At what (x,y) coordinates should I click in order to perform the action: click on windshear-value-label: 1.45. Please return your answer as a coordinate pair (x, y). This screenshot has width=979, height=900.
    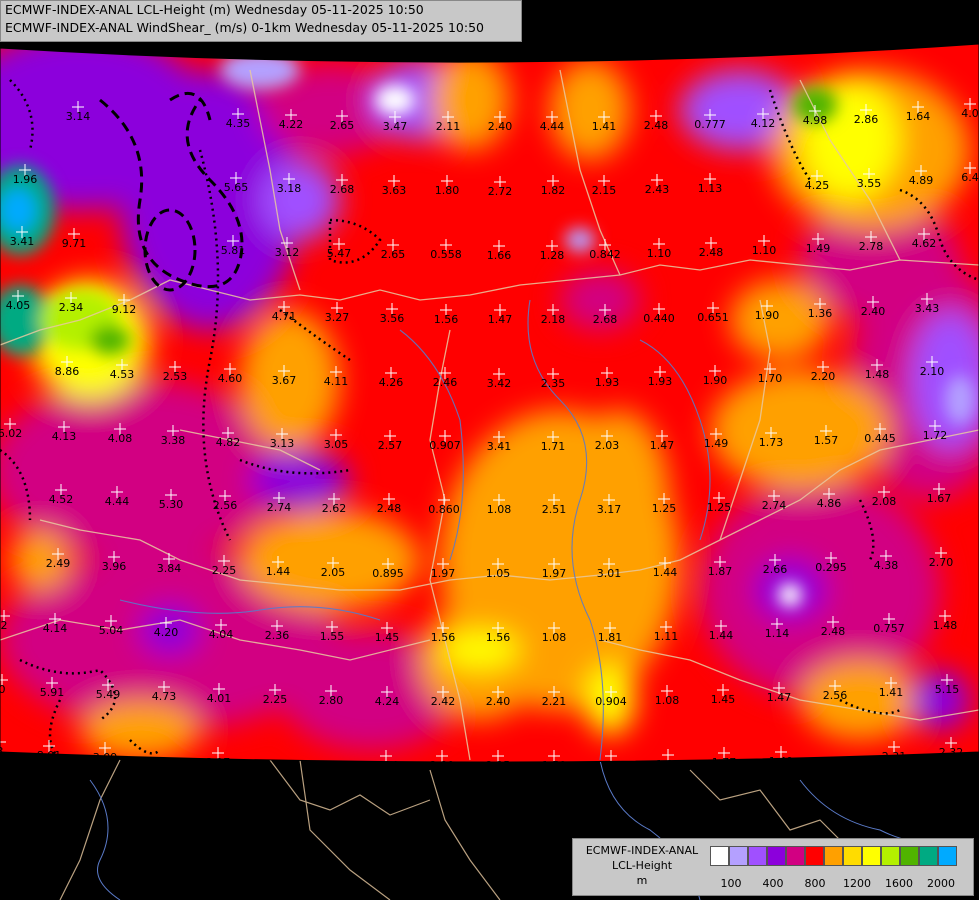
    Looking at the image, I should click on (723, 699).